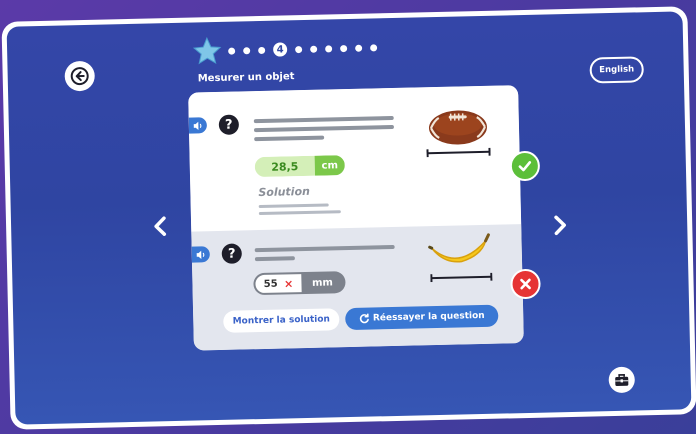 This screenshot has width=696, height=434. What do you see at coordinates (525, 284) in the screenshot?
I see `incorrect-cross-icon` at bounding box center [525, 284].